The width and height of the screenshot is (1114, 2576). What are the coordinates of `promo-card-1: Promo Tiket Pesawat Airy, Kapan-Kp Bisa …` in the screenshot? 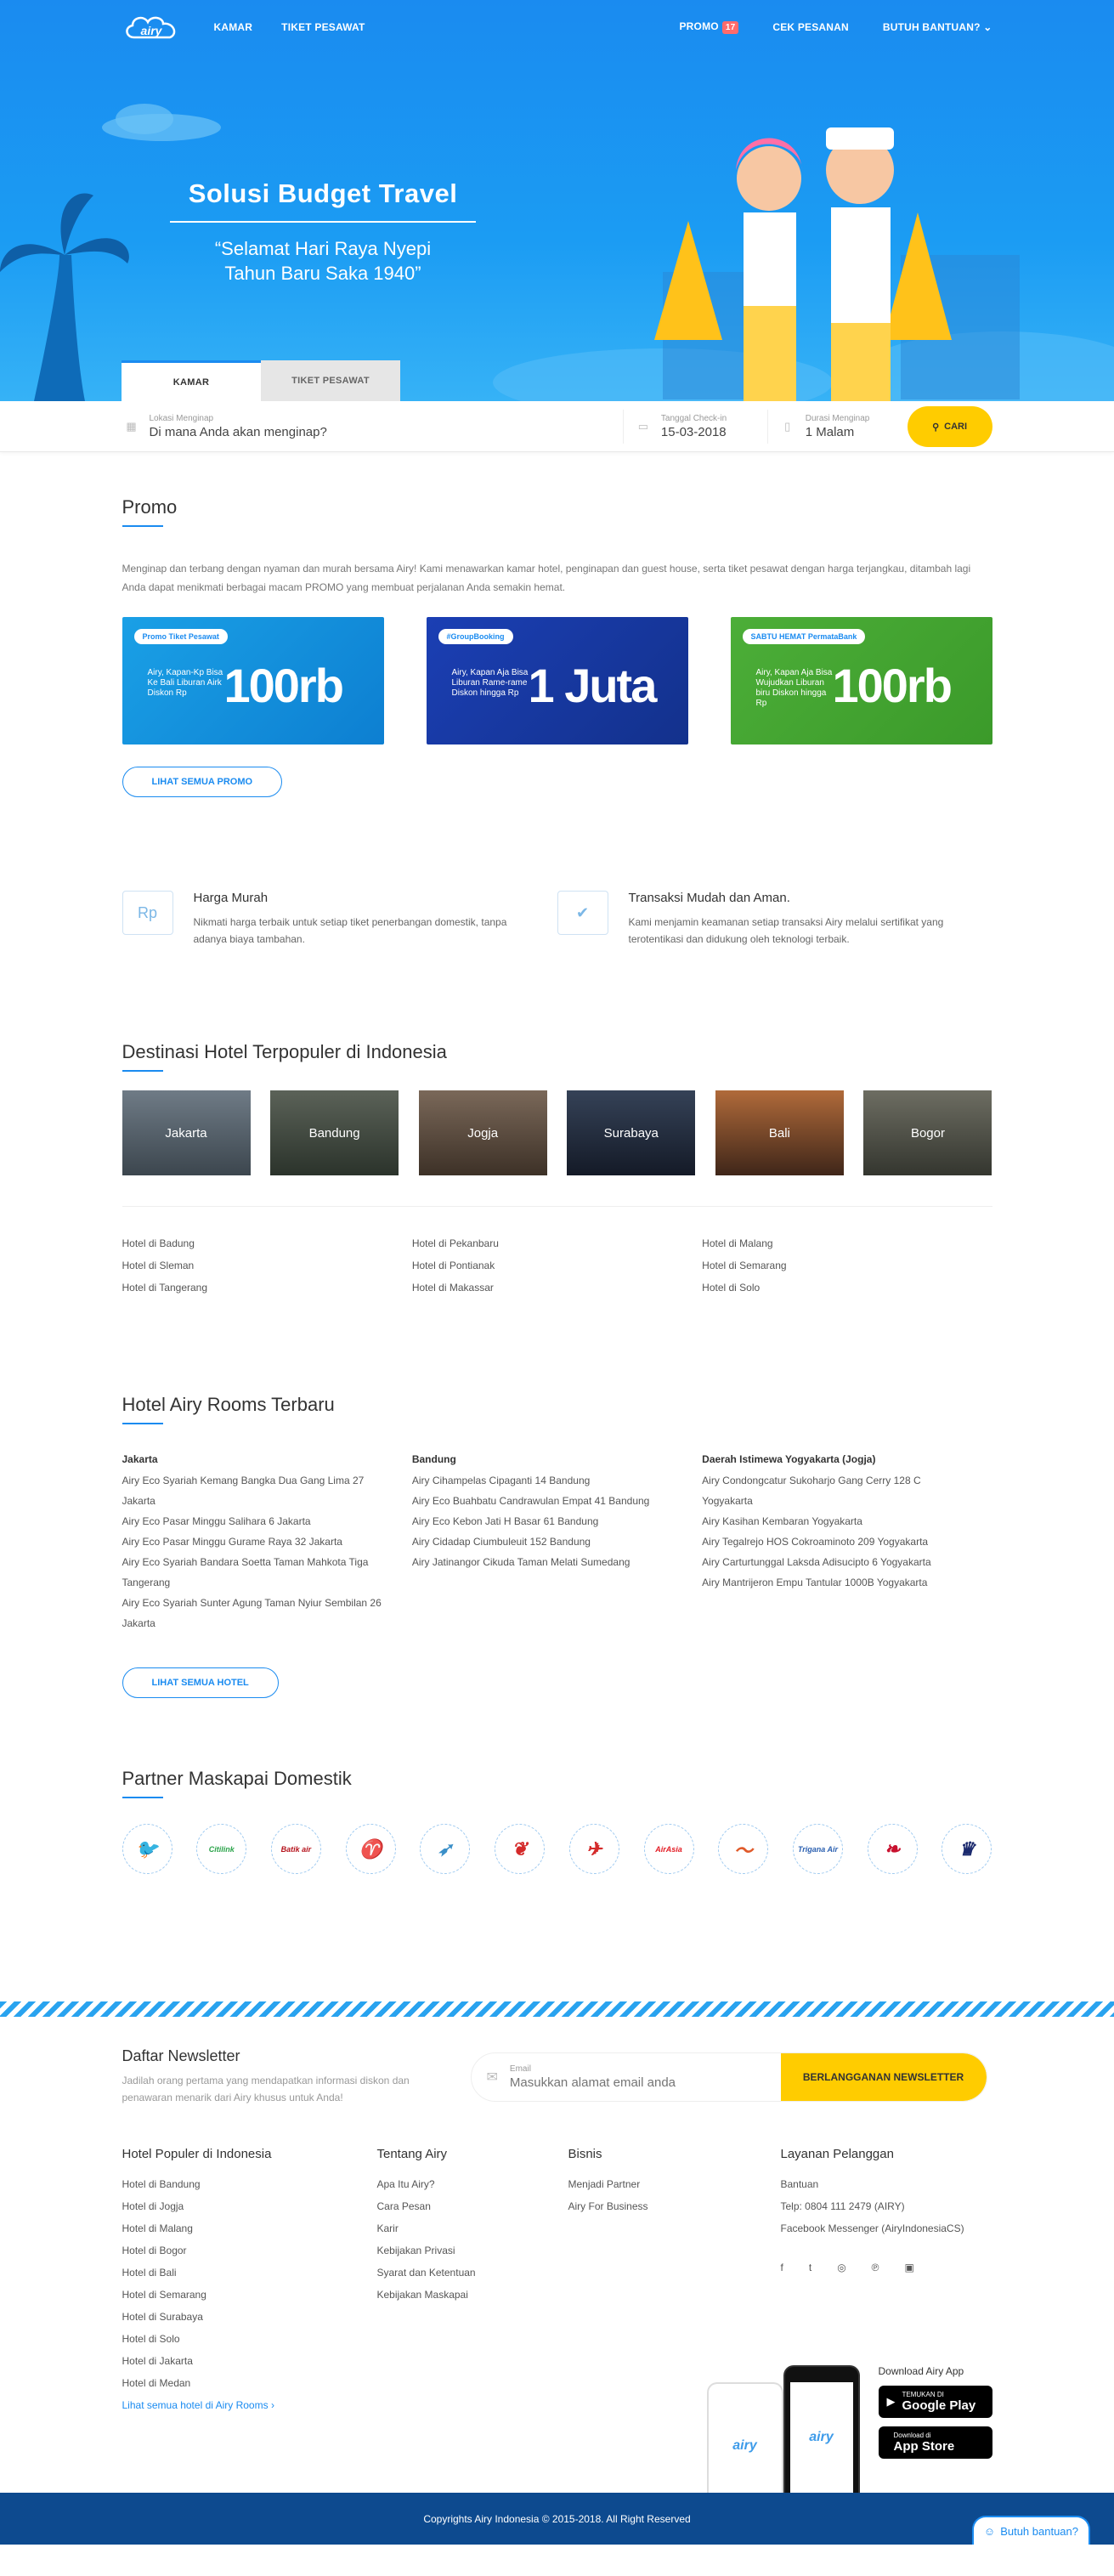 It's located at (253, 680).